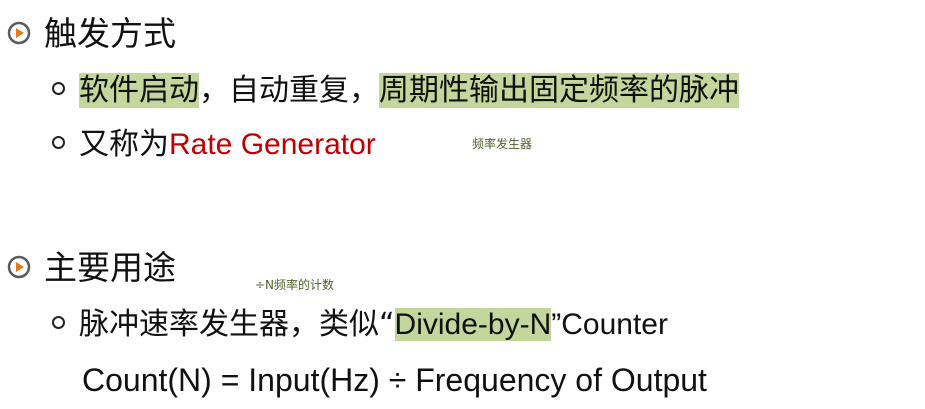  What do you see at coordinates (110, 267) in the screenshot?
I see `section-heading-usage: 主要用途` at bounding box center [110, 267].